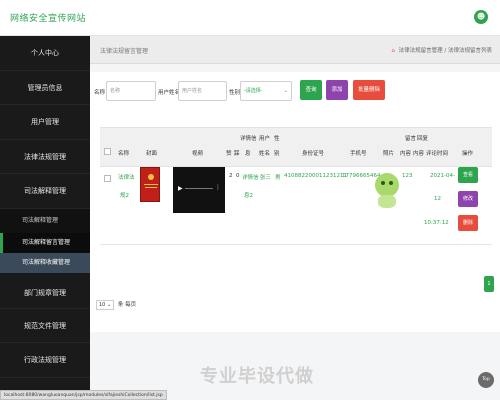  Describe the element at coordinates (45, 88) in the screenshot. I see `sidebar-item-admin-info: 管理员信息` at that location.